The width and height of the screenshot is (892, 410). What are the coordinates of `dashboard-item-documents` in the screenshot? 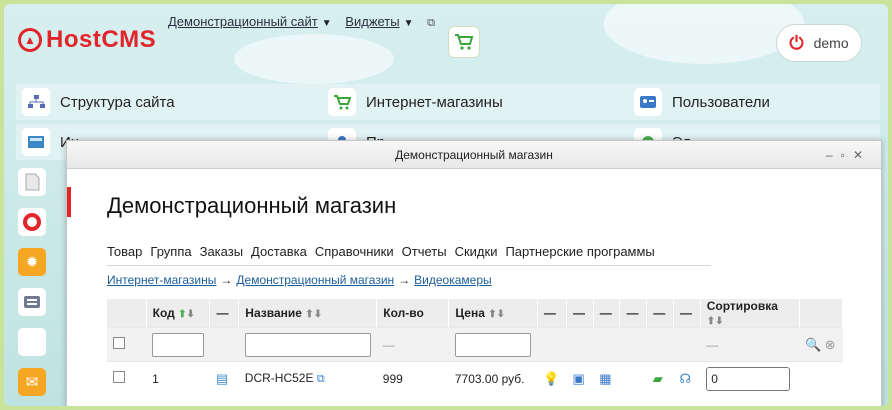 It's located at (40, 182).